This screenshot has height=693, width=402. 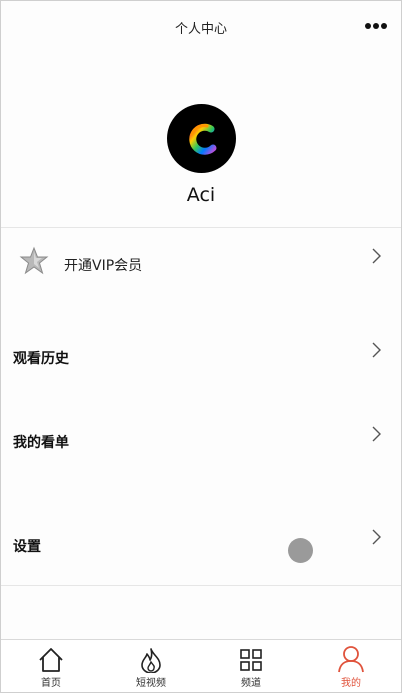 I want to click on rainbow-c-logo-icon, so click(x=203, y=139).